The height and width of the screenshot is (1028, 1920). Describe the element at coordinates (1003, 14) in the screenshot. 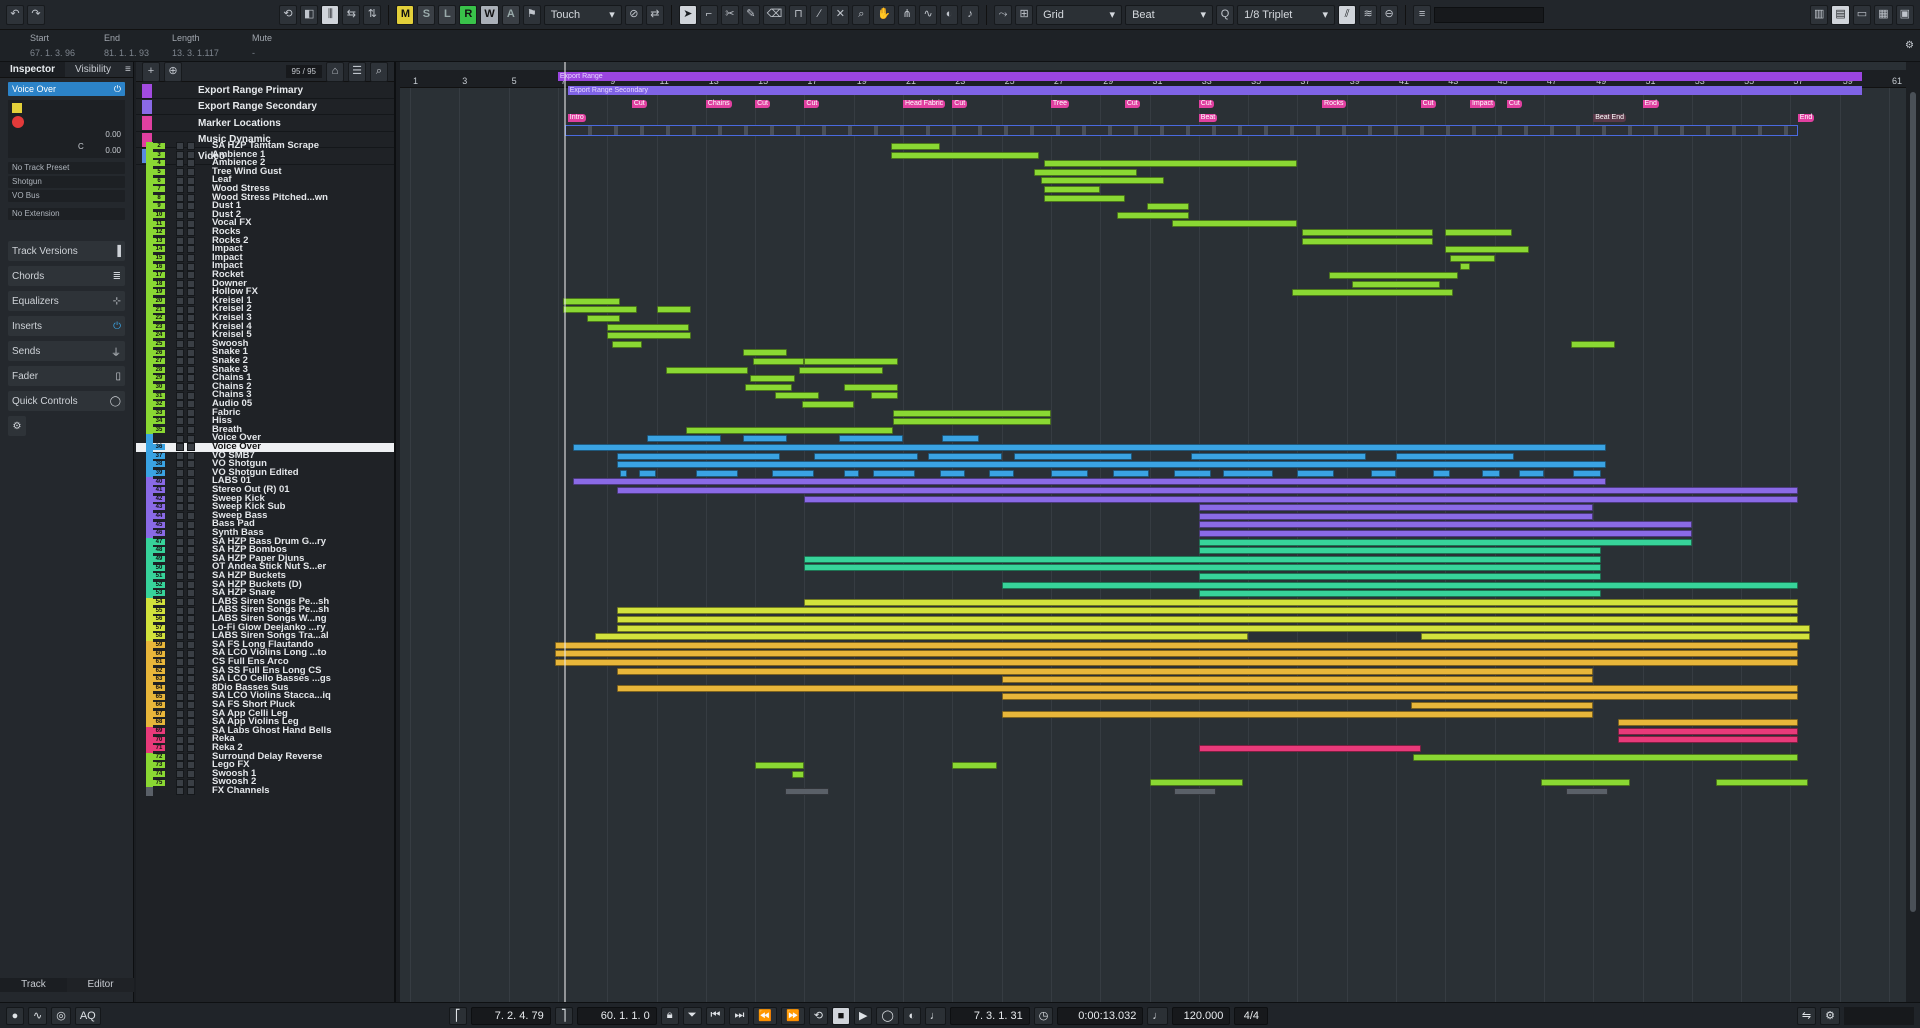

I see `nudge-icon: ⤳` at that location.